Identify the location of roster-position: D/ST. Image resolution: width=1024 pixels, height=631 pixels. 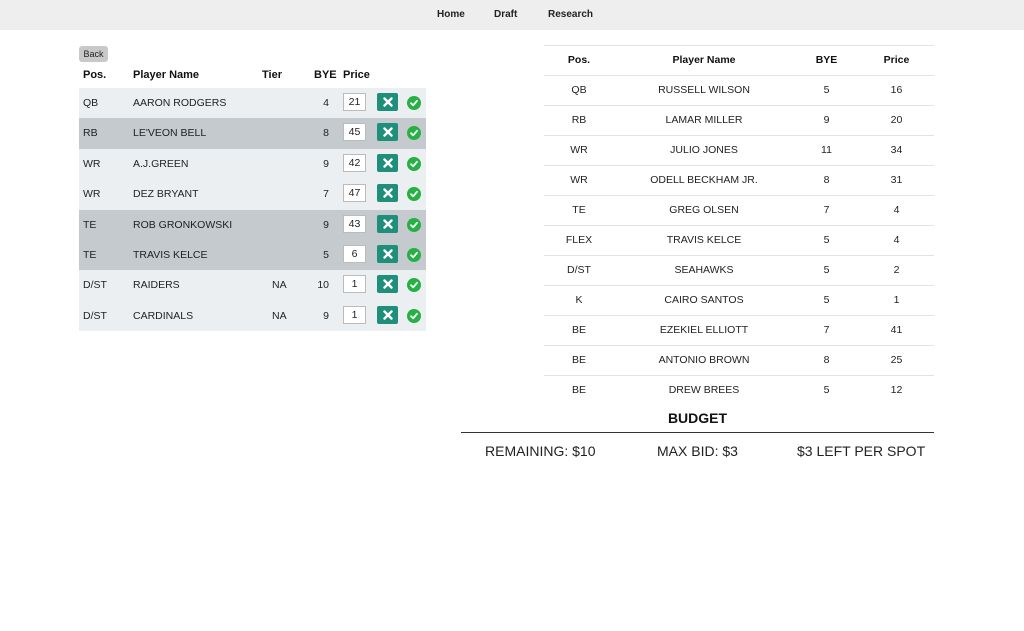
(579, 270).